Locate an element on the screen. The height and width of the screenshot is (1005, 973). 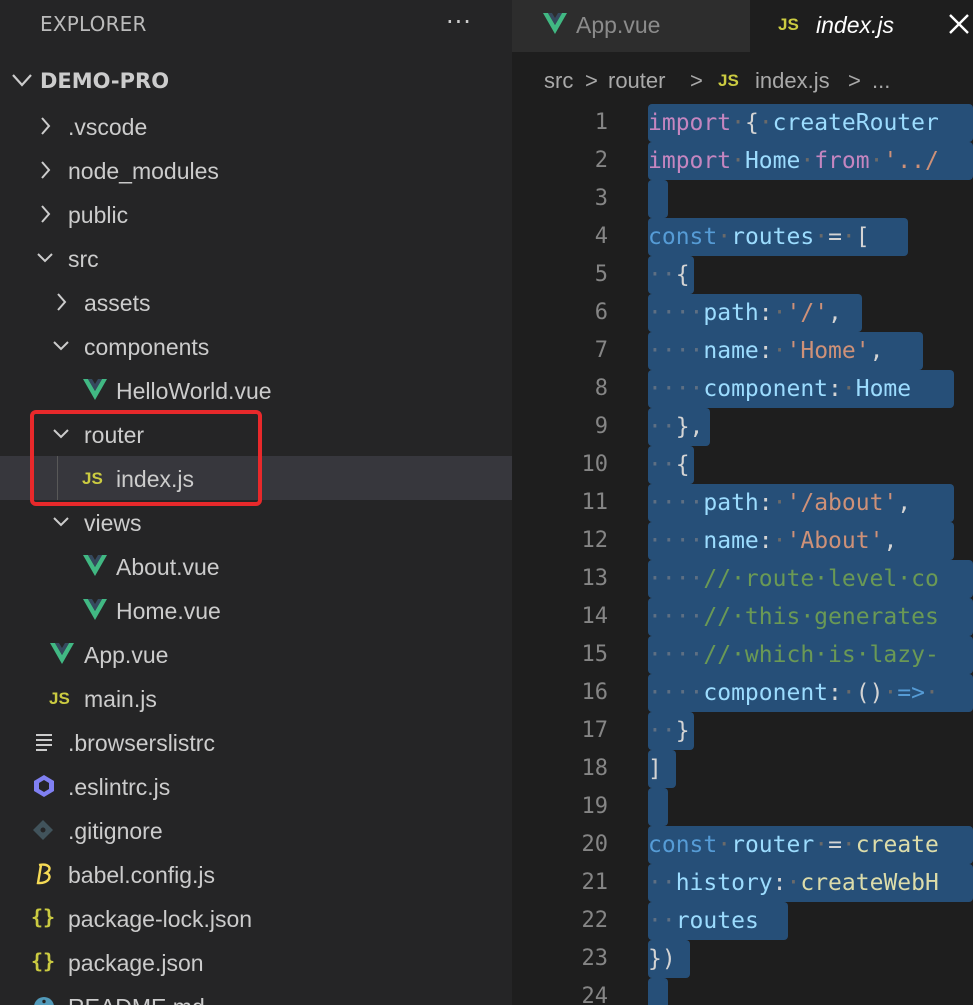
tree-item-vscode: .vscode is located at coordinates (256, 126).